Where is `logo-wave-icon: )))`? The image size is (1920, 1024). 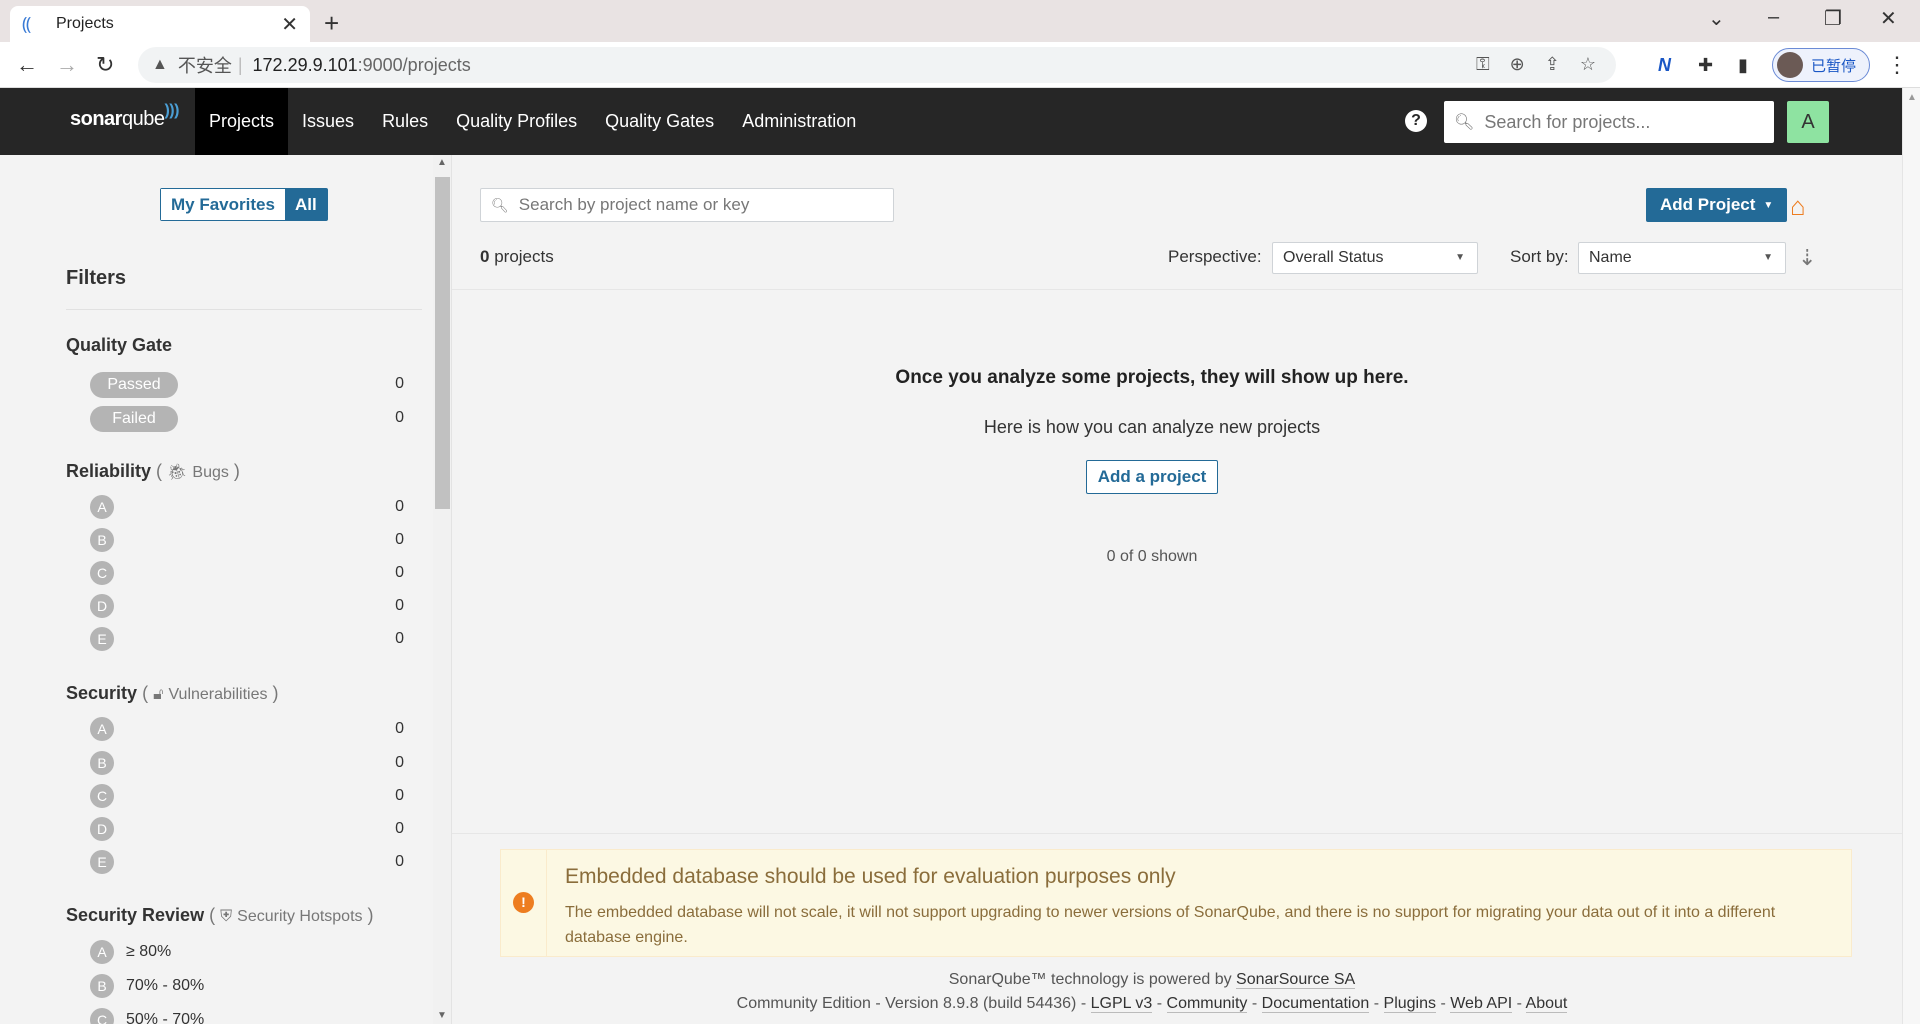
logo-wave-icon: ))) is located at coordinates (171, 110).